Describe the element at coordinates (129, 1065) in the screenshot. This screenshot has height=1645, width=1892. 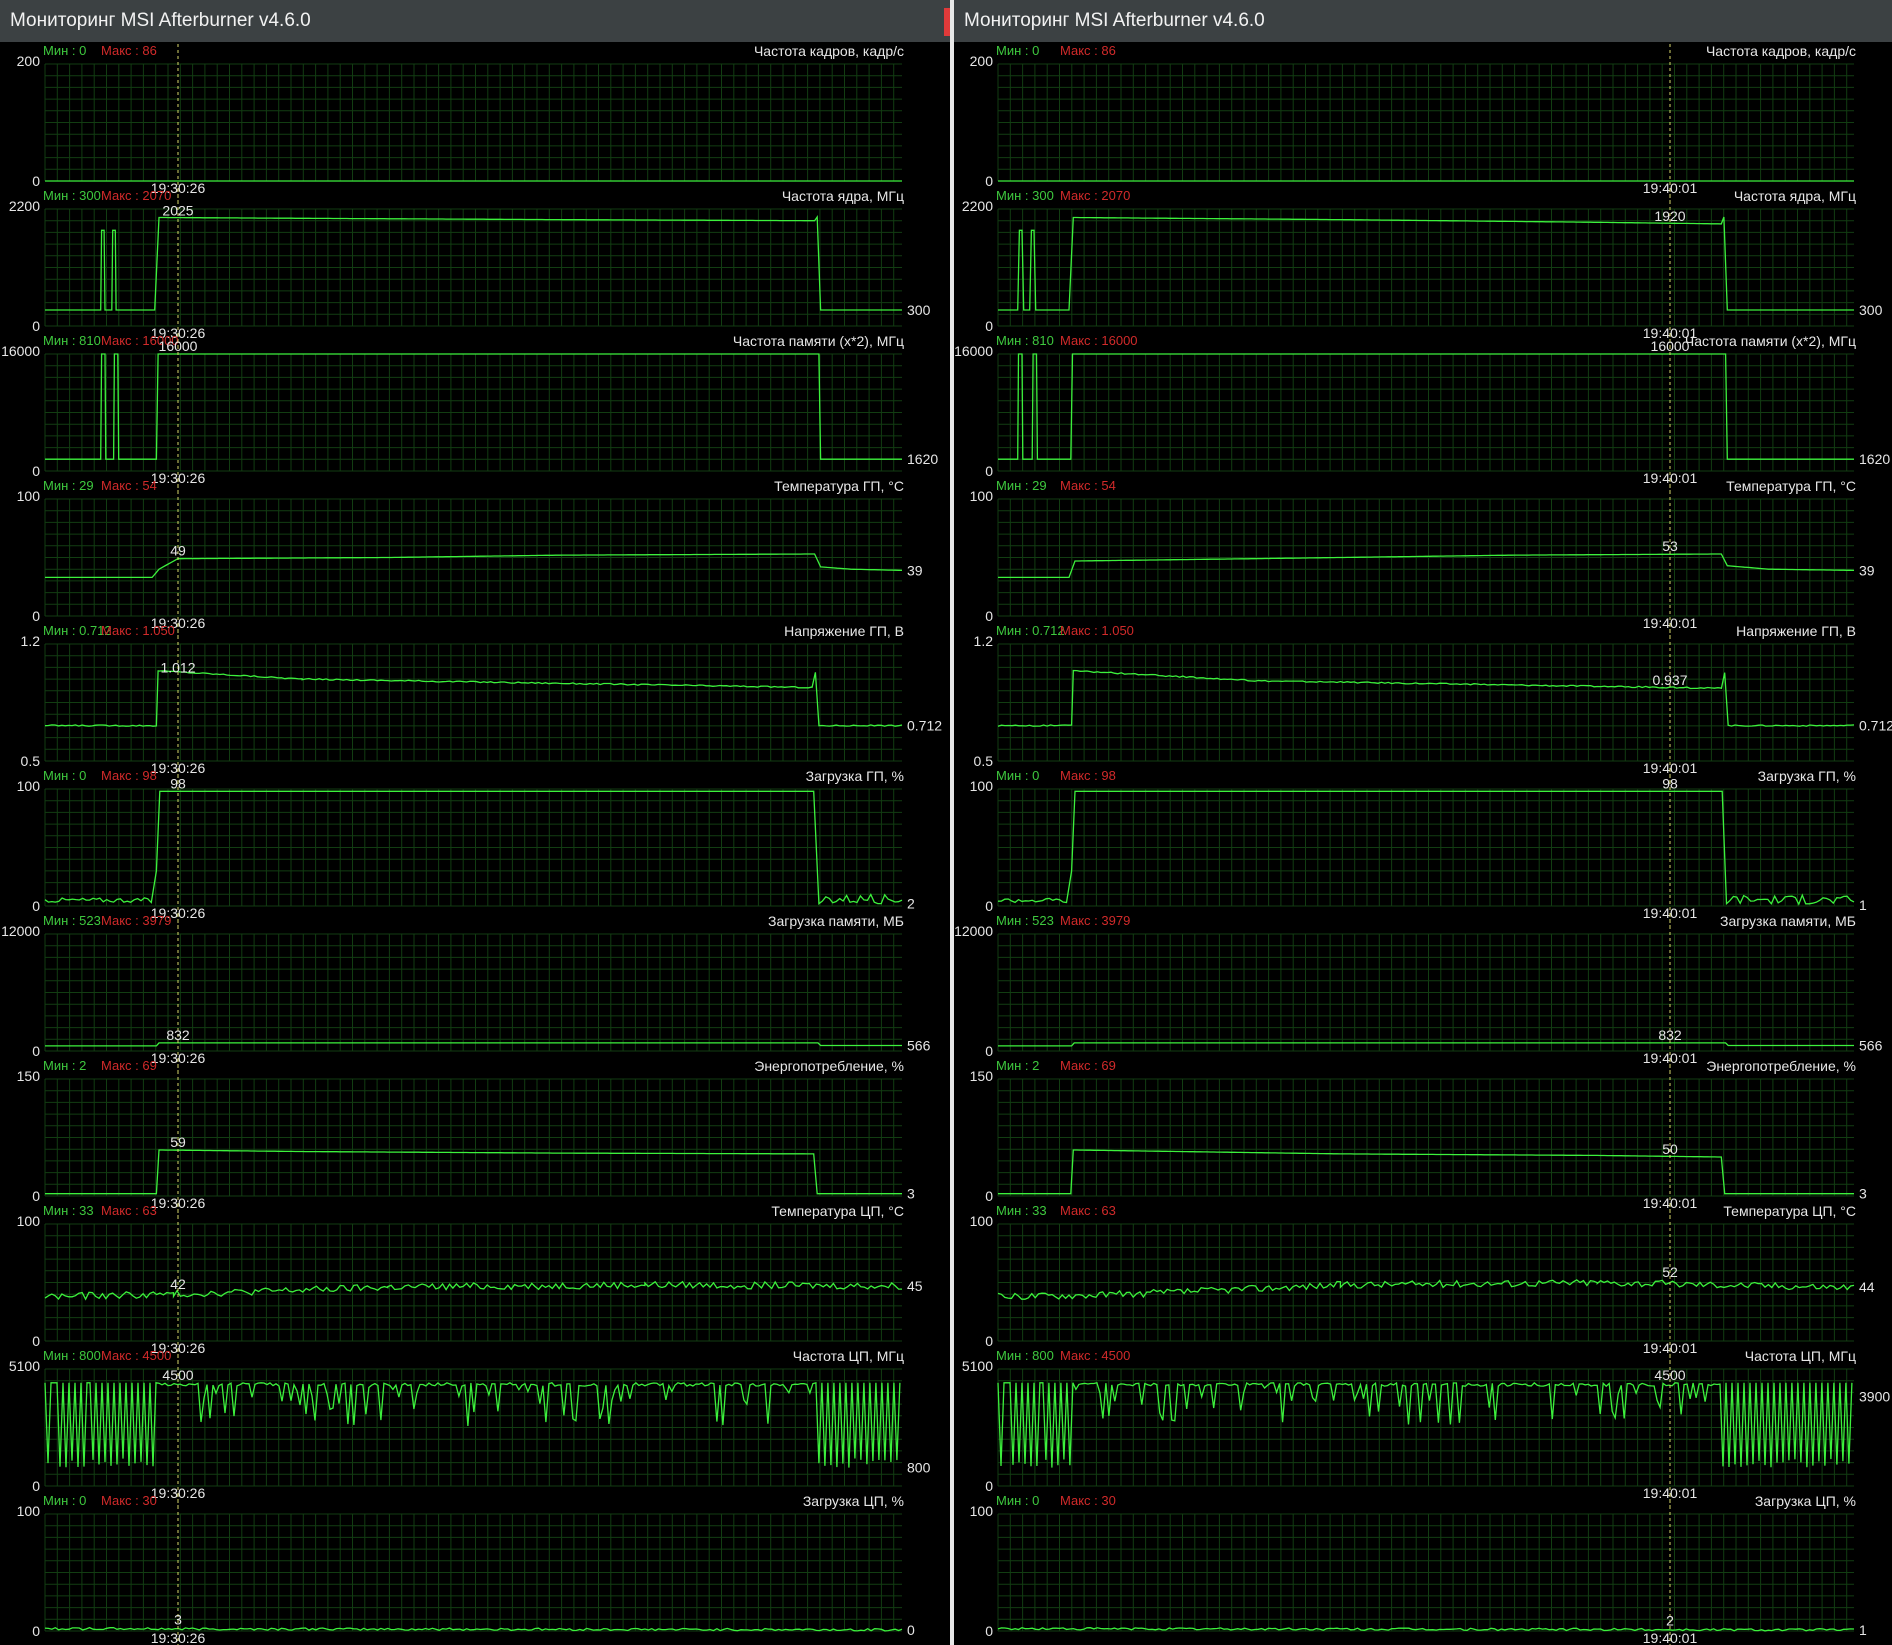
I see `max-label: Макс : 69` at that location.